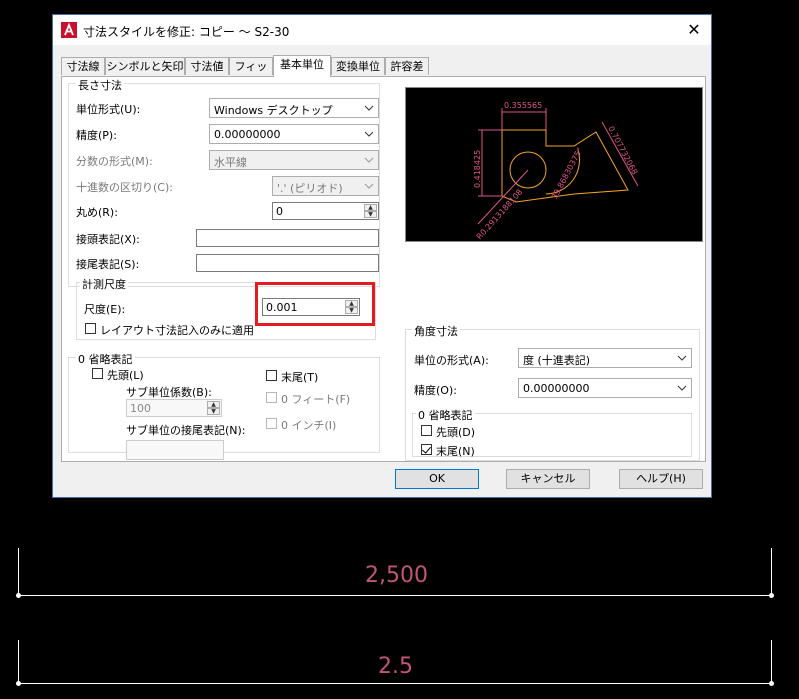 The image size is (799, 699). Describe the element at coordinates (186, 32) in the screenshot. I see `dialog-title: 寸法スタイルを修正: コピー 〜 S2-30` at that location.